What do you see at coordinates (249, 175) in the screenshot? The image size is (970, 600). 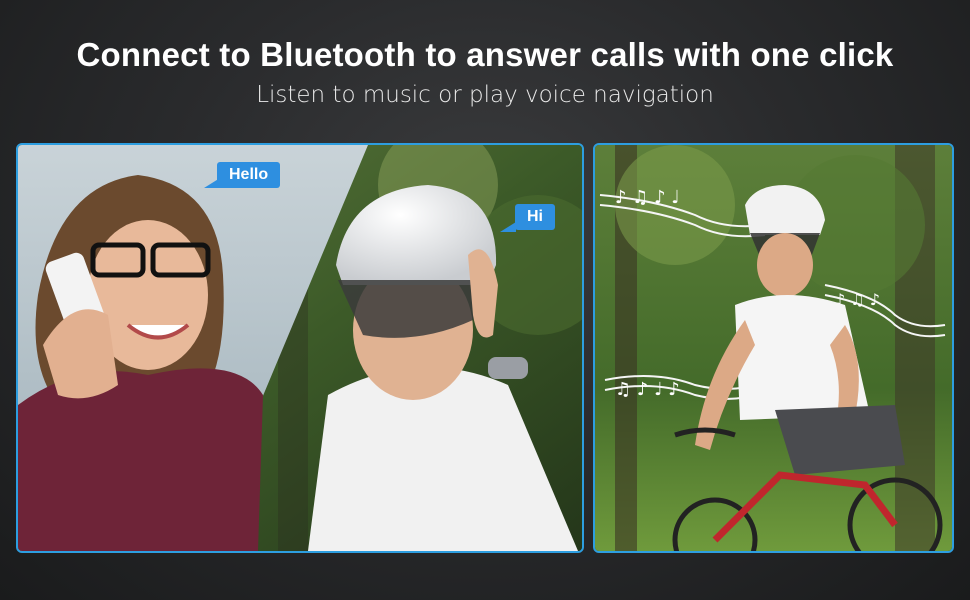 I see `hello-speech-bubble: Hello` at bounding box center [249, 175].